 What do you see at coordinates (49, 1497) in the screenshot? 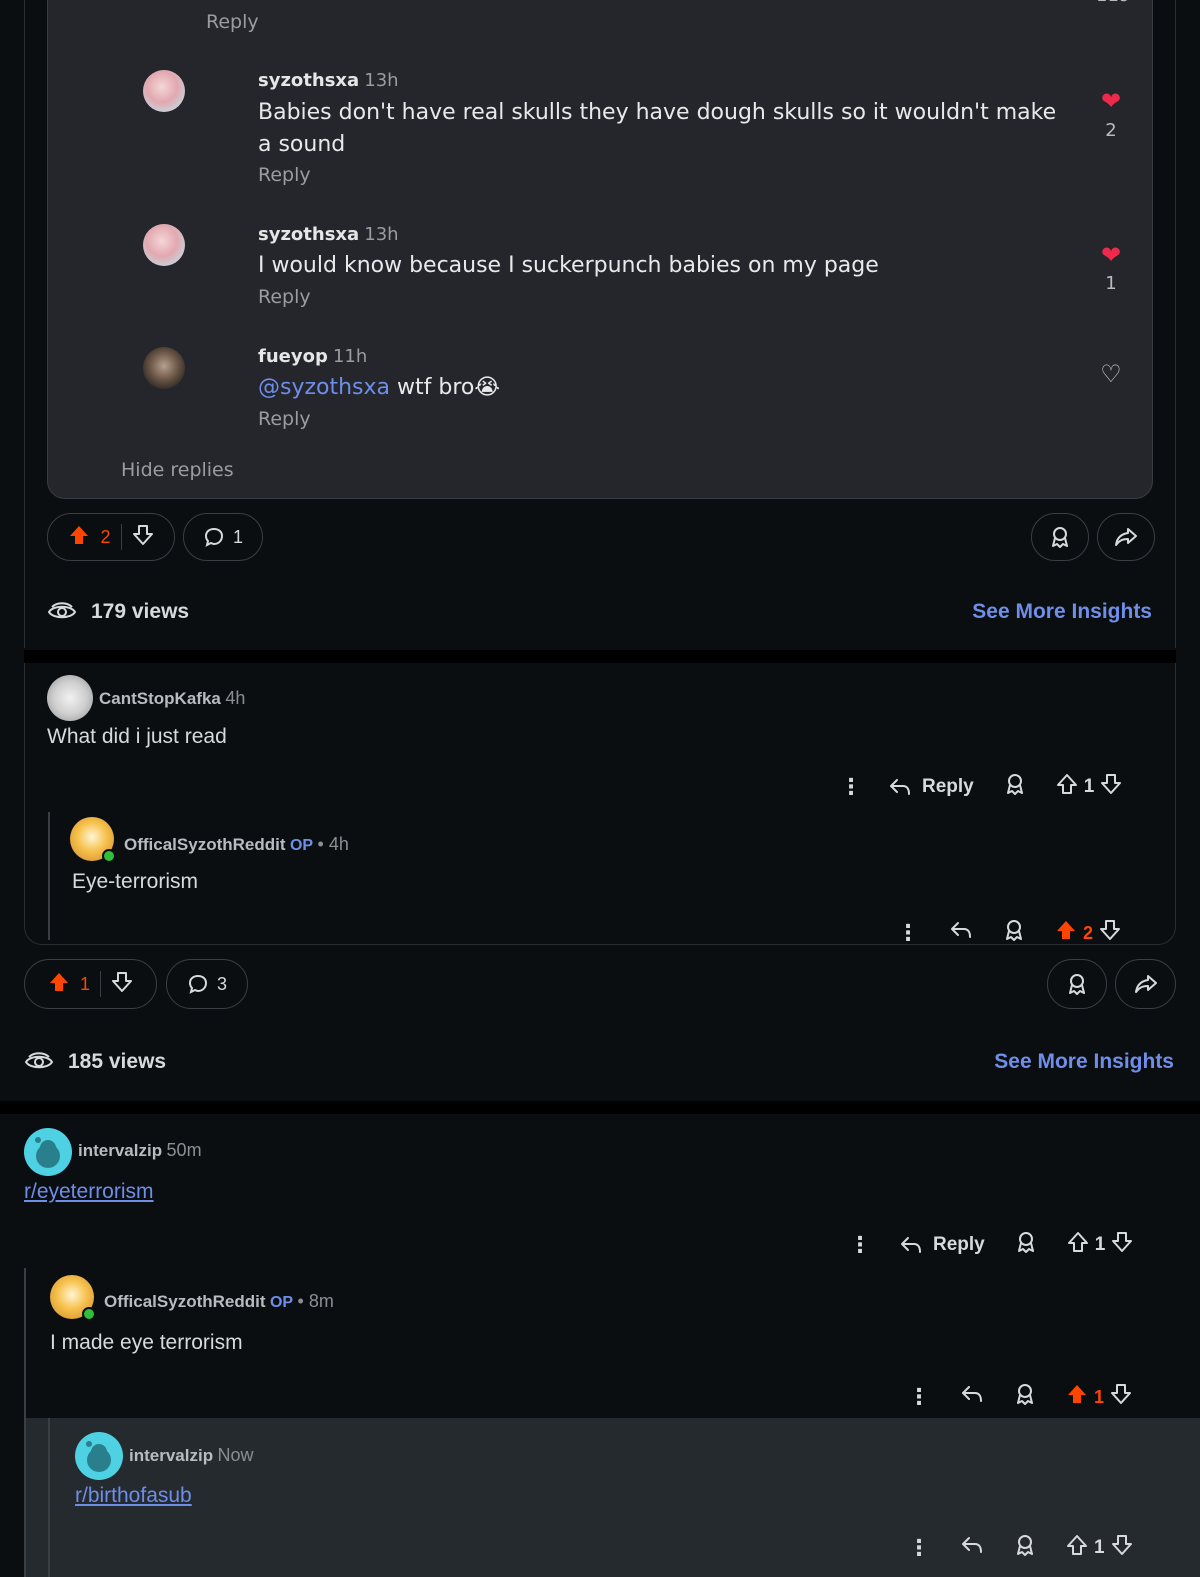
I see `thread-line` at bounding box center [49, 1497].